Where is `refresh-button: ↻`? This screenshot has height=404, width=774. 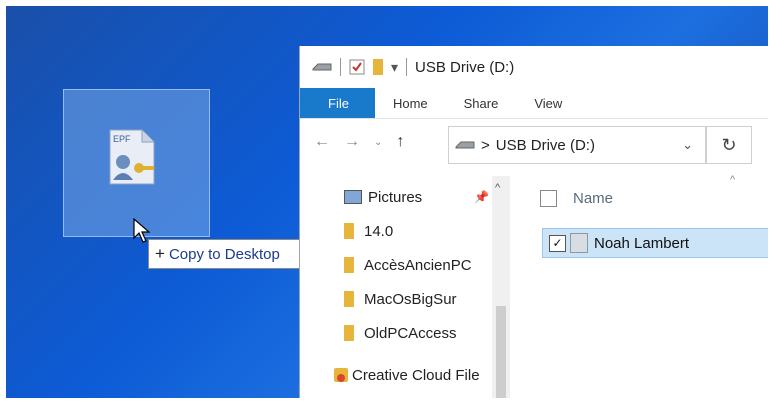
refresh-button: ↻ is located at coordinates (729, 145).